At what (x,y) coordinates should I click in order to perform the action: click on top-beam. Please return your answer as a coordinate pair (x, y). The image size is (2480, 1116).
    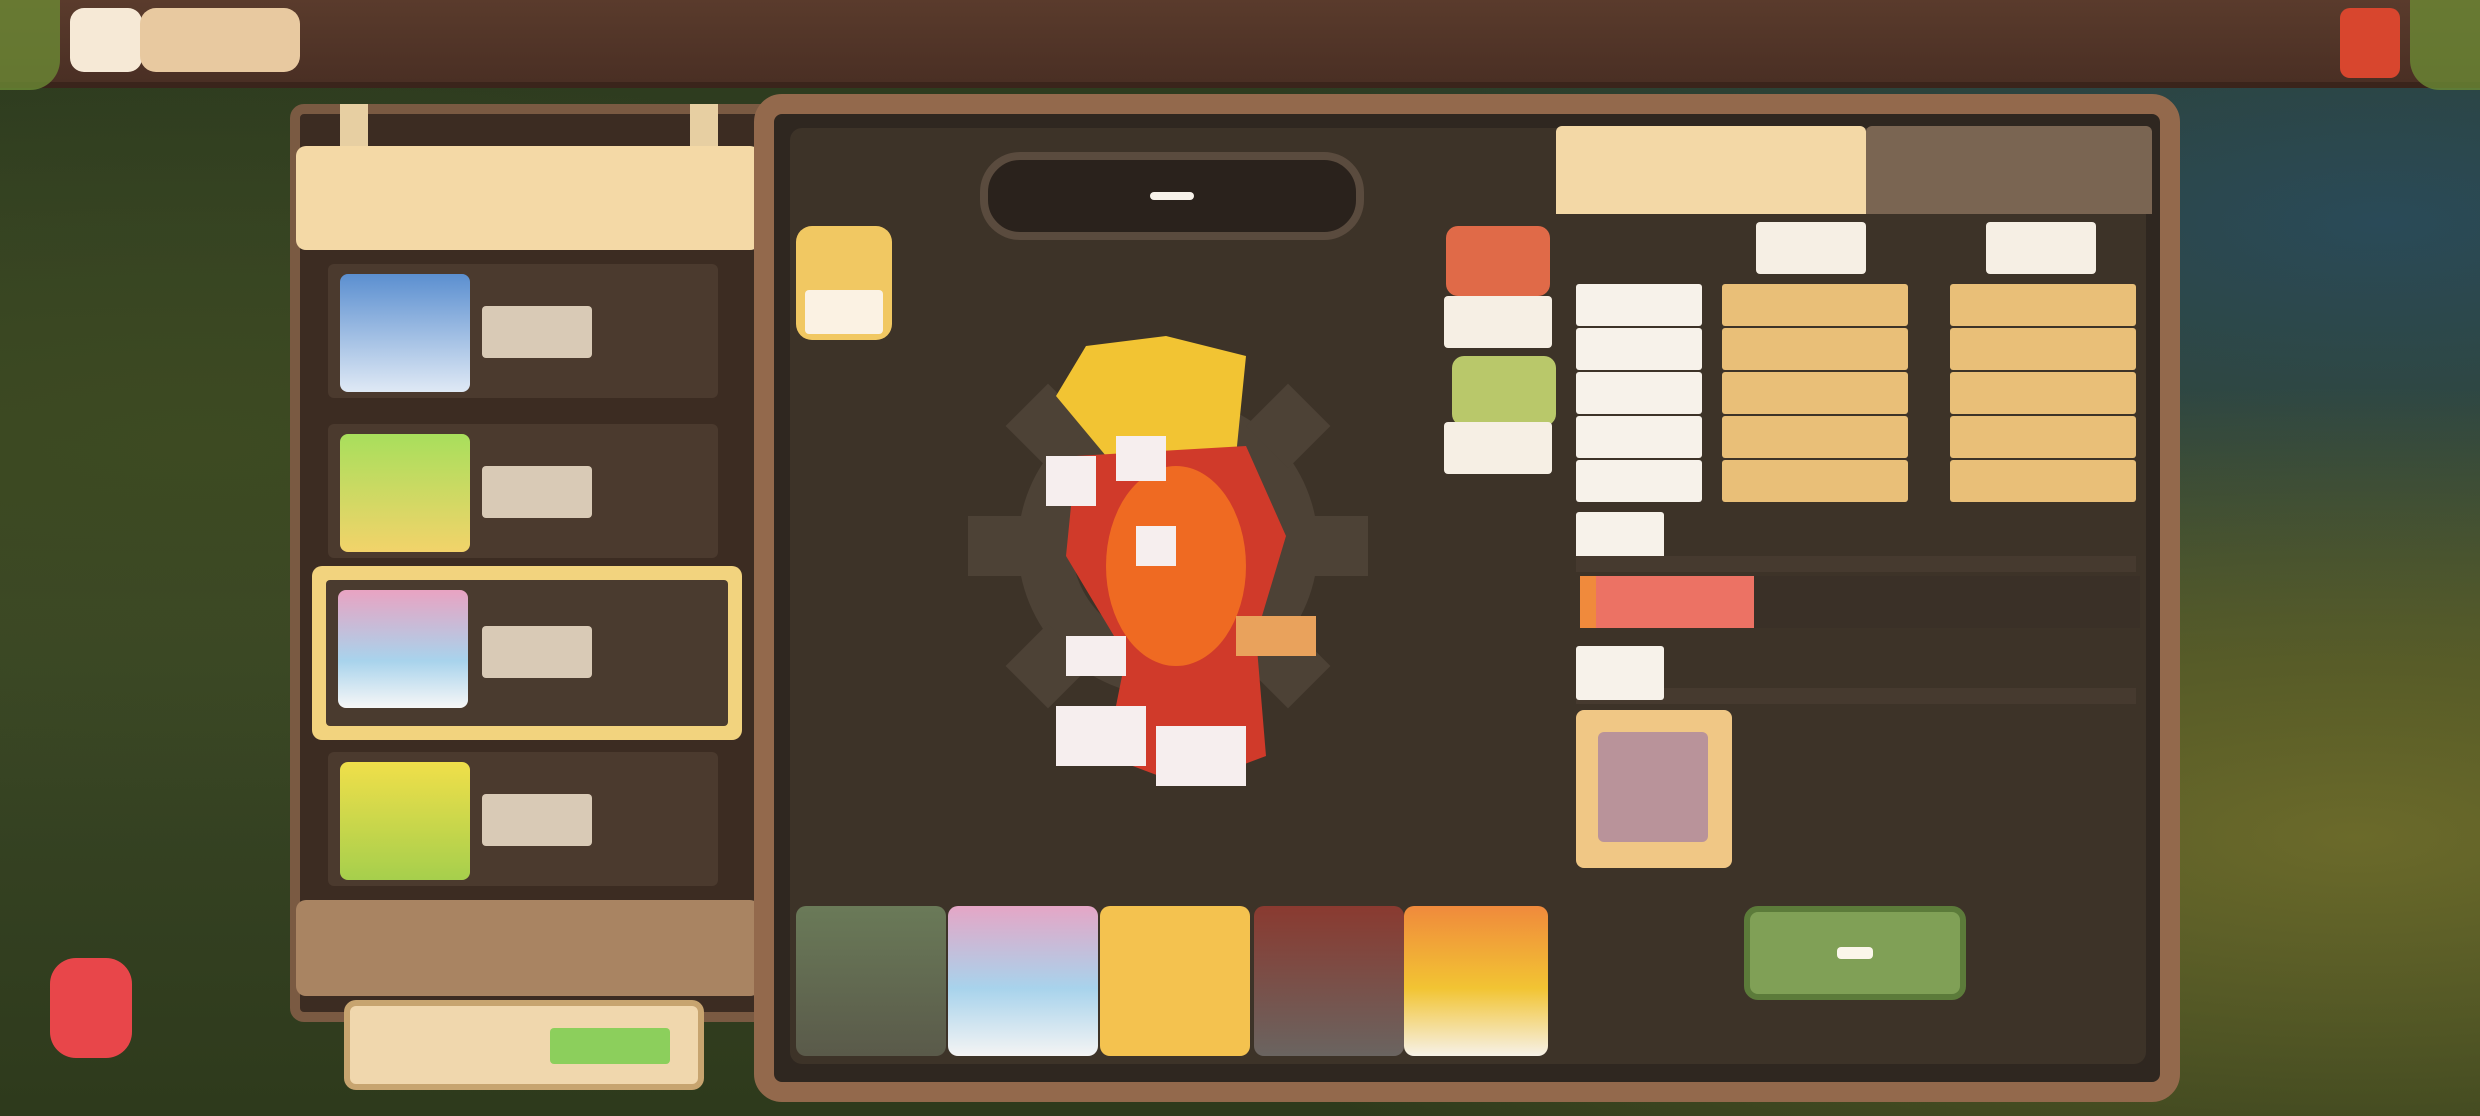
    Looking at the image, I should click on (1240, 44).